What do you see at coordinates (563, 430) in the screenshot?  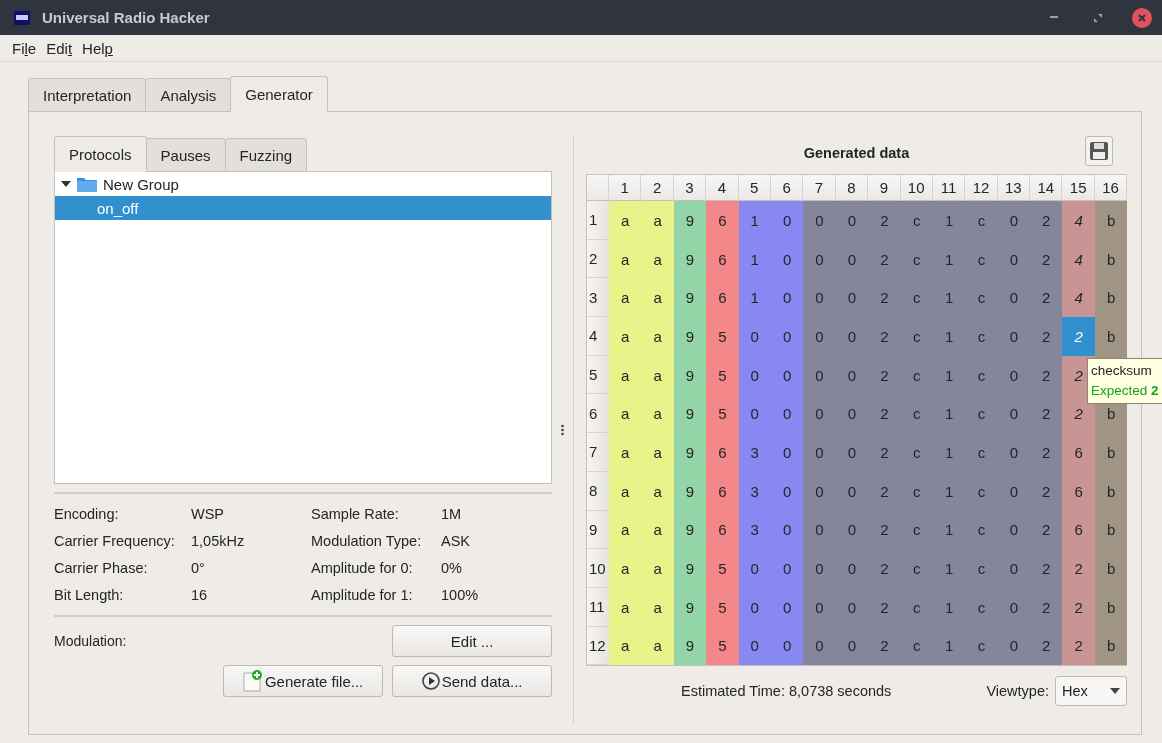 I see `splitter-handle-icon` at bounding box center [563, 430].